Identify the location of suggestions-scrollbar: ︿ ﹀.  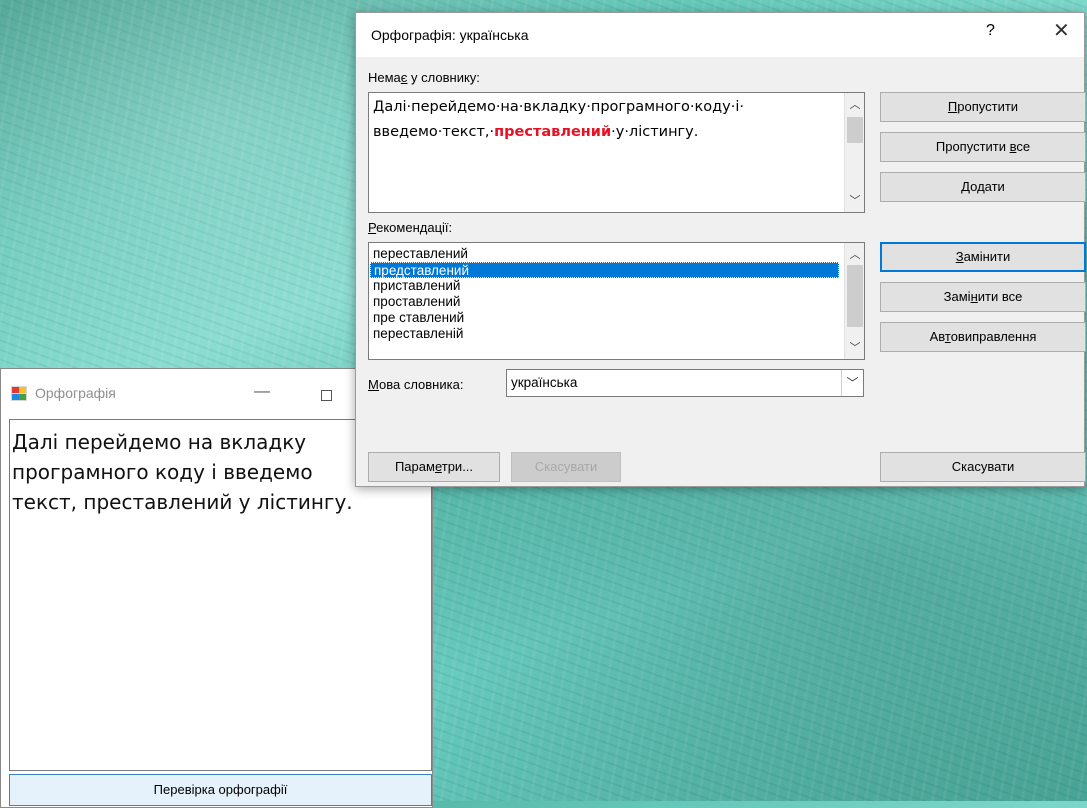
(854, 301).